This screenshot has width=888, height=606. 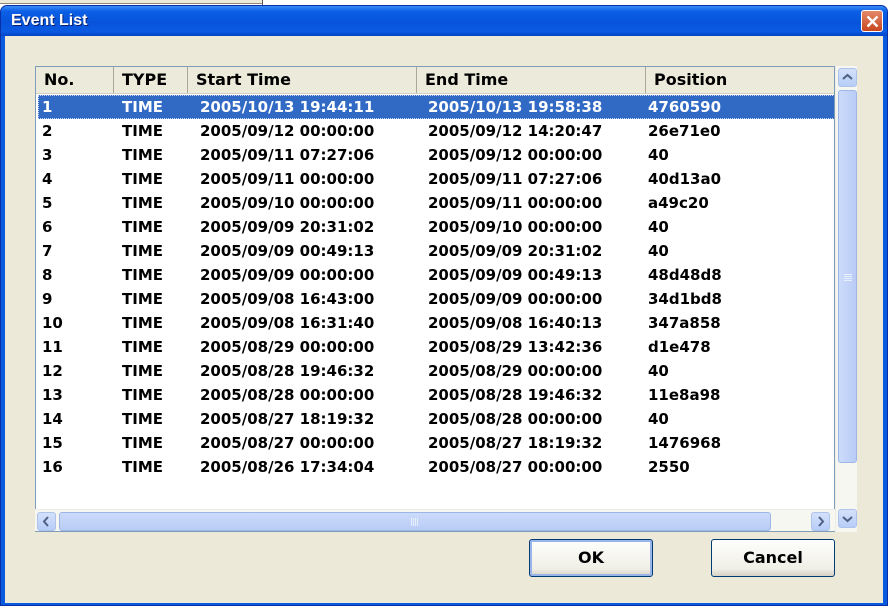 What do you see at coordinates (685, 107) in the screenshot?
I see `cell-position: 4760590` at bounding box center [685, 107].